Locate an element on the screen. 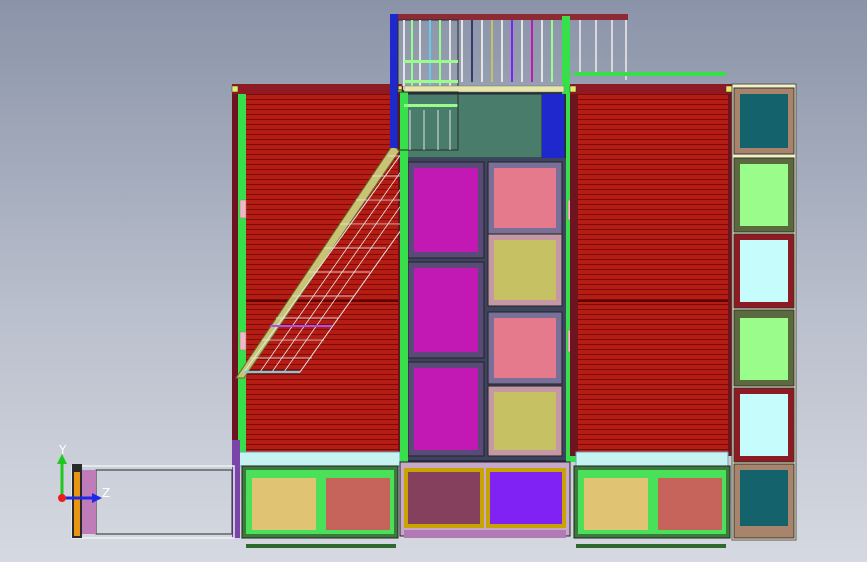 The image size is (867, 562). left-cladding is located at coordinates (322, 273).